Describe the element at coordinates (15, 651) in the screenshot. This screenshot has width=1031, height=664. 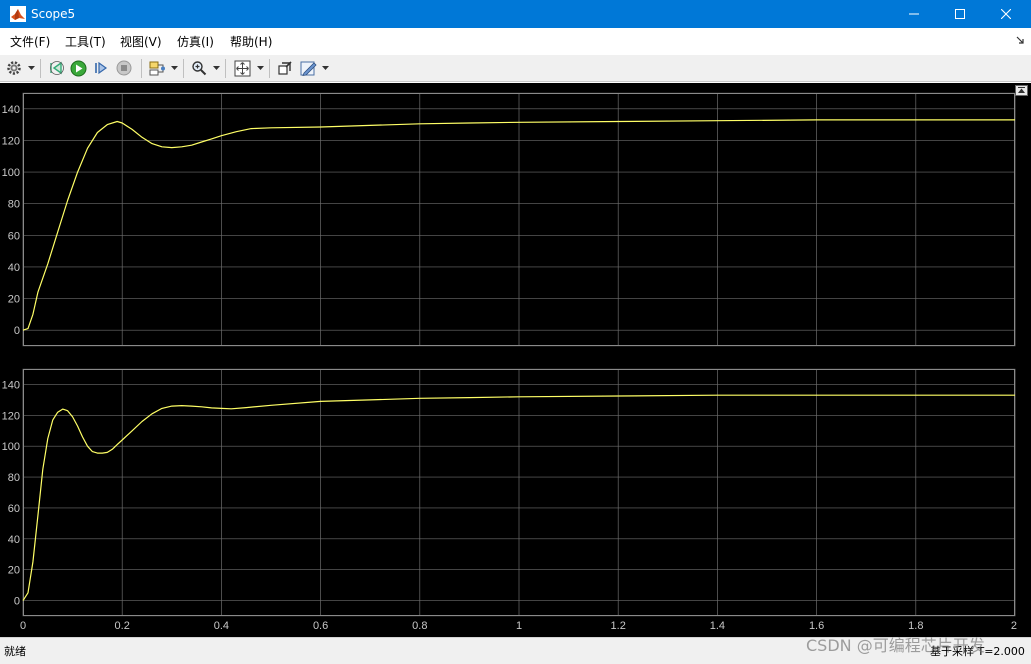
I see `status-text: 就绪` at that location.